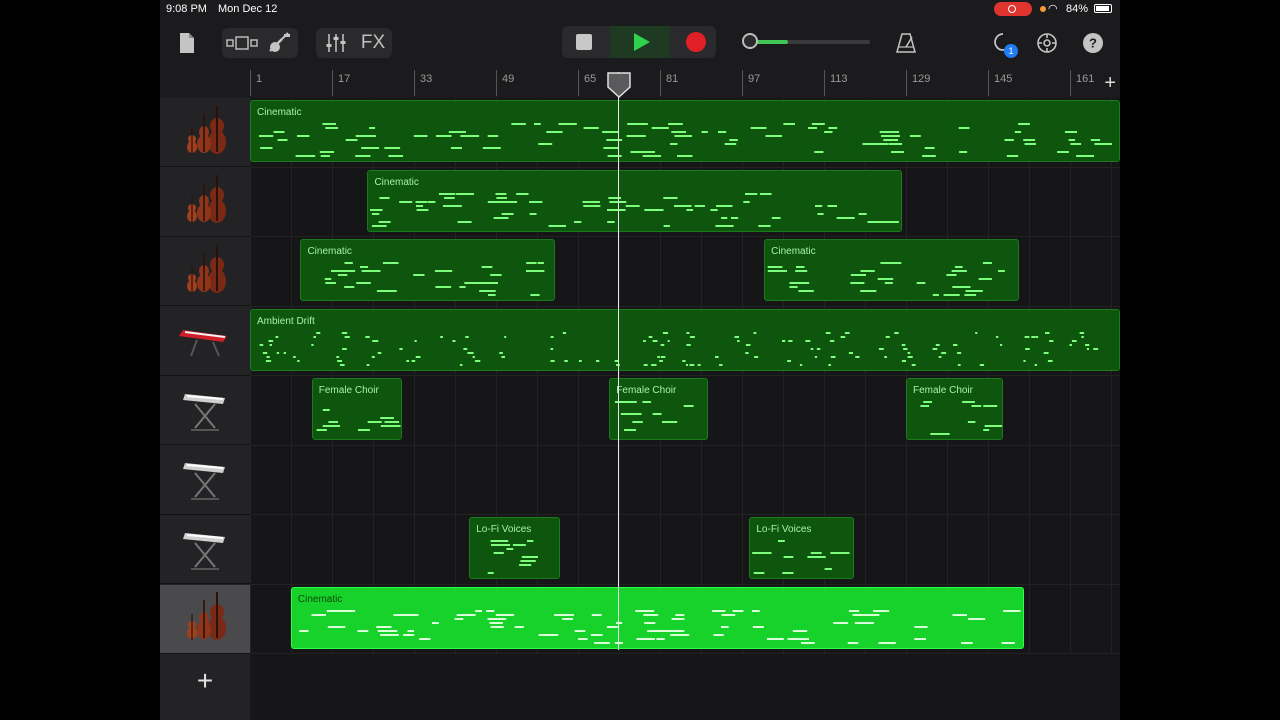  I want to click on settings-icon, so click(1047, 43).